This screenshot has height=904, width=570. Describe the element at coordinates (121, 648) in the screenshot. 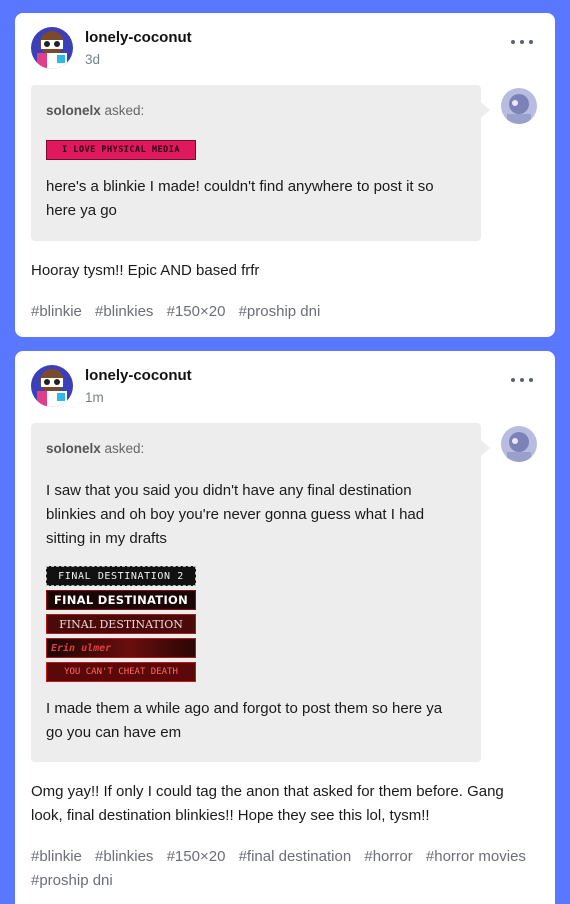

I see `blinkie-image: Erin ulmer` at that location.